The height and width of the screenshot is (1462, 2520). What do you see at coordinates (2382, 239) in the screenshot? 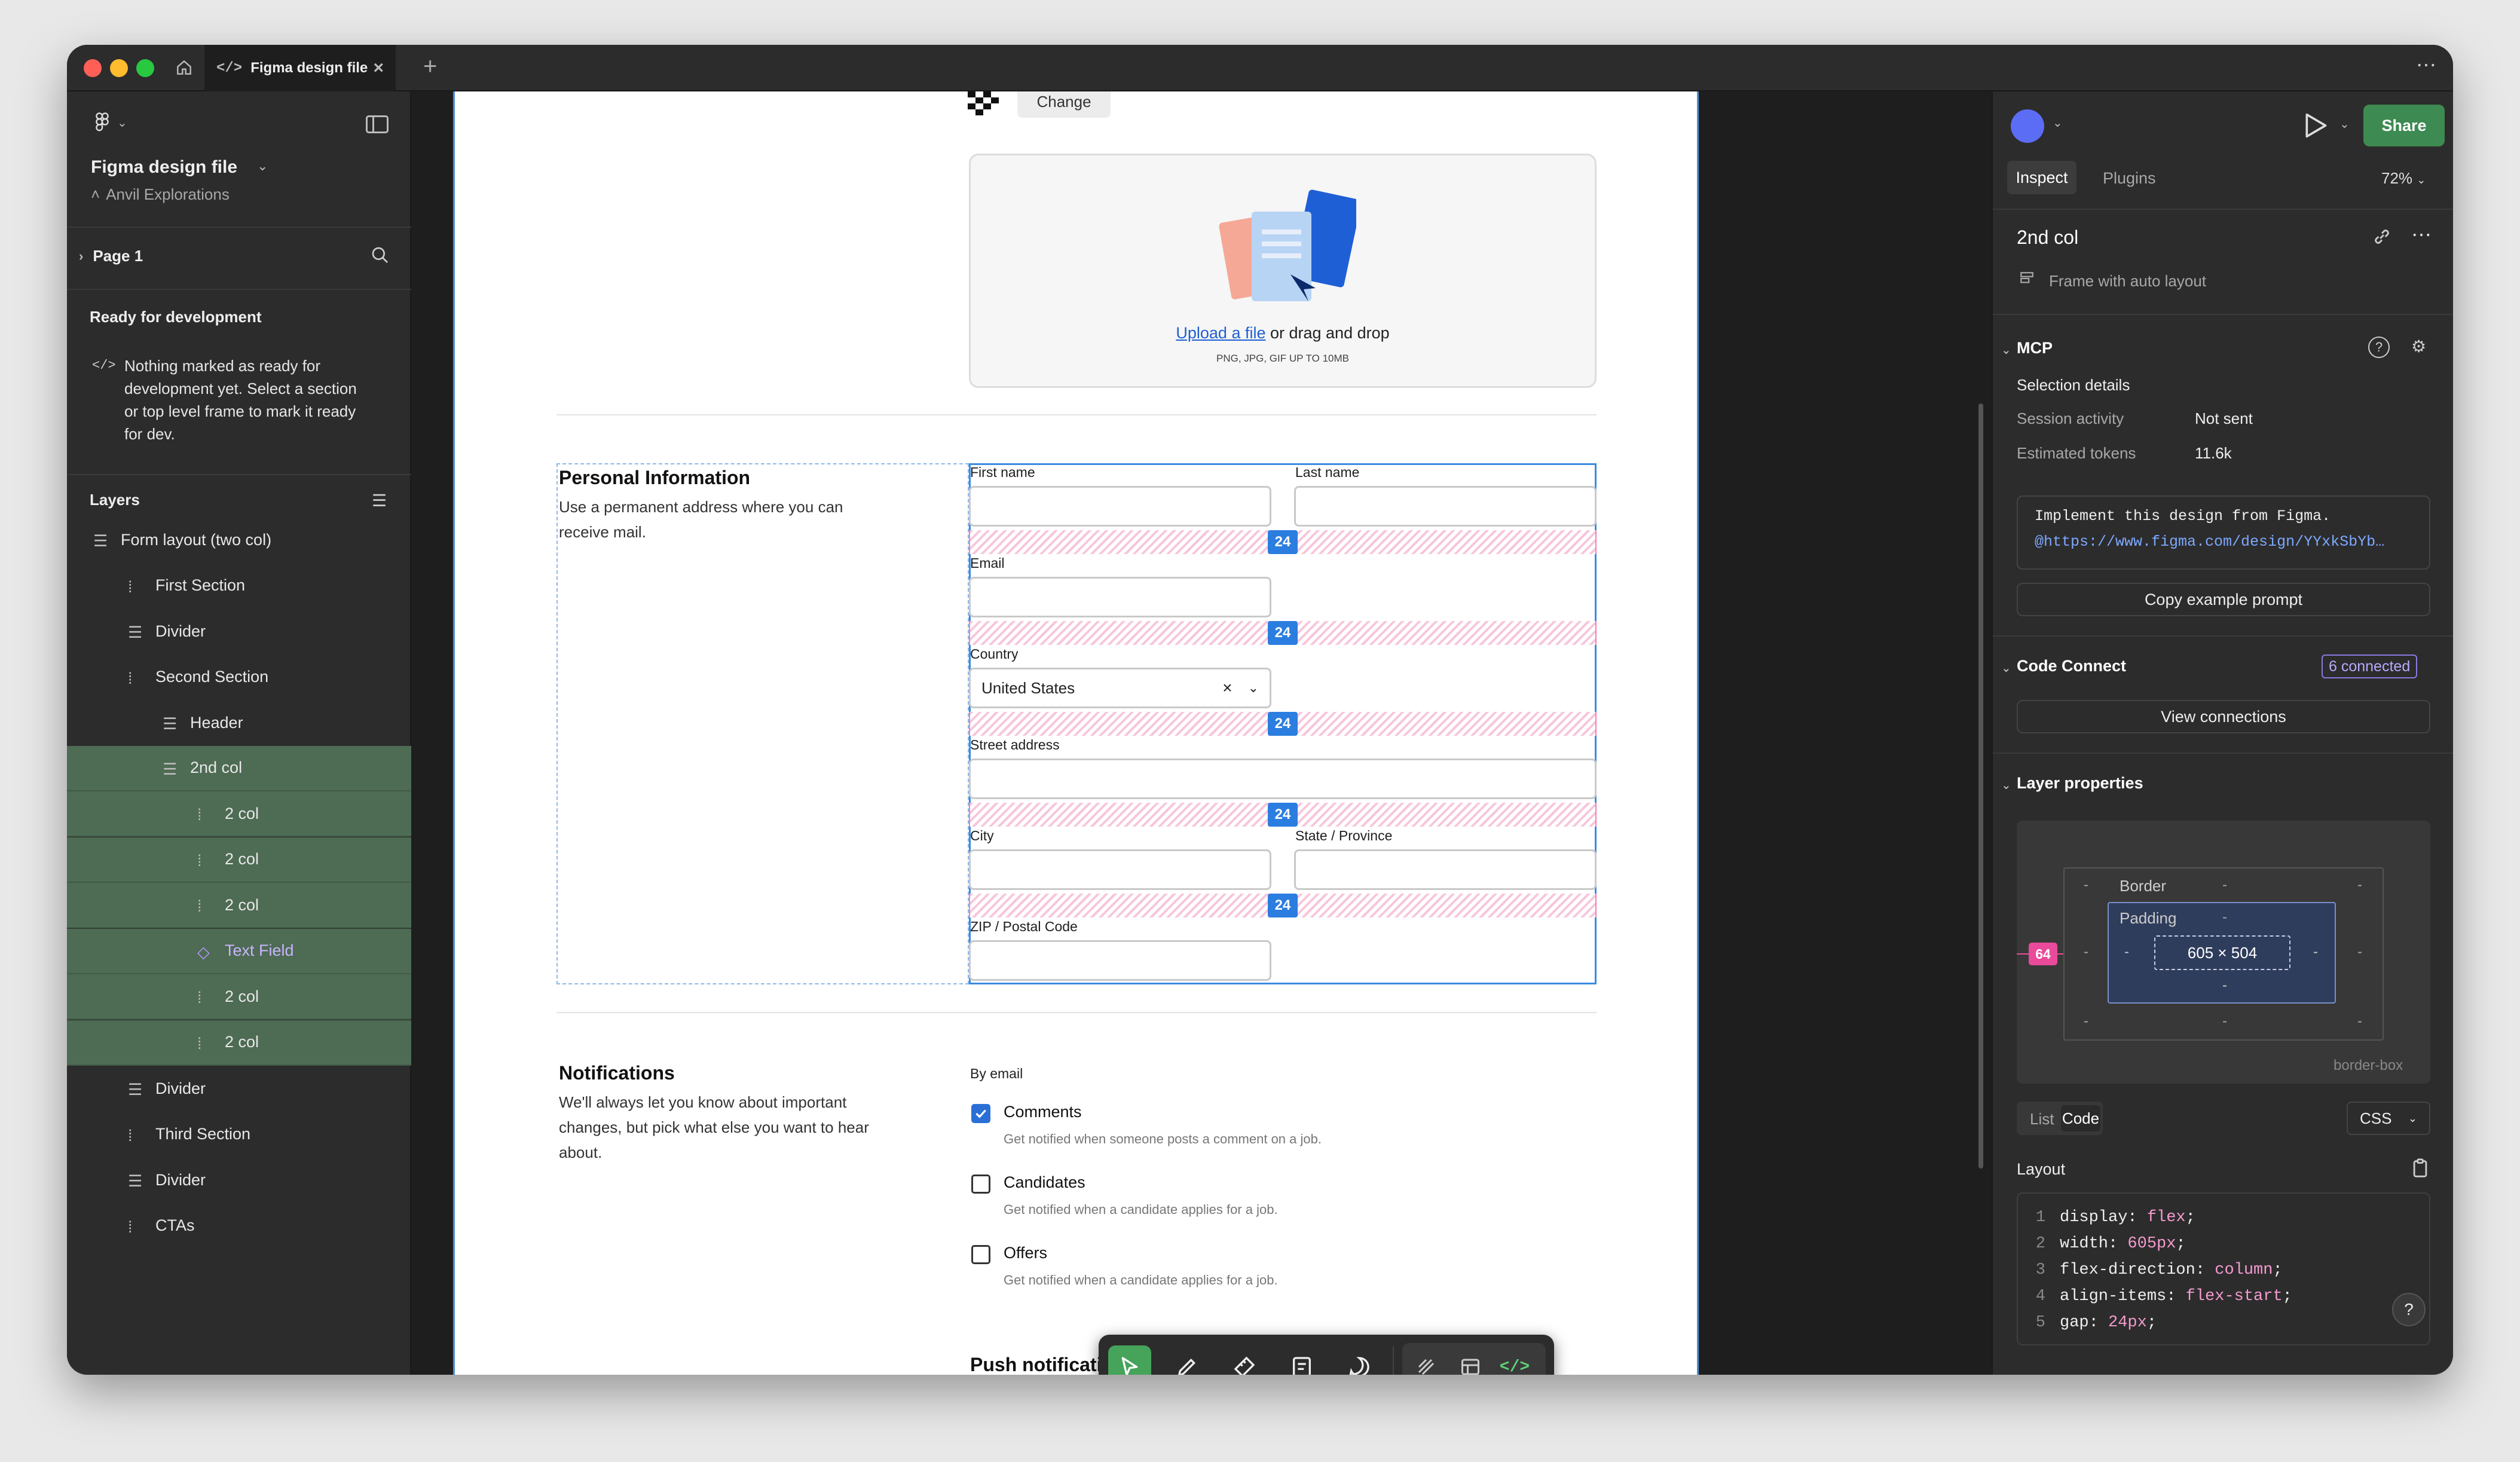
I see `link-icon` at bounding box center [2382, 239].